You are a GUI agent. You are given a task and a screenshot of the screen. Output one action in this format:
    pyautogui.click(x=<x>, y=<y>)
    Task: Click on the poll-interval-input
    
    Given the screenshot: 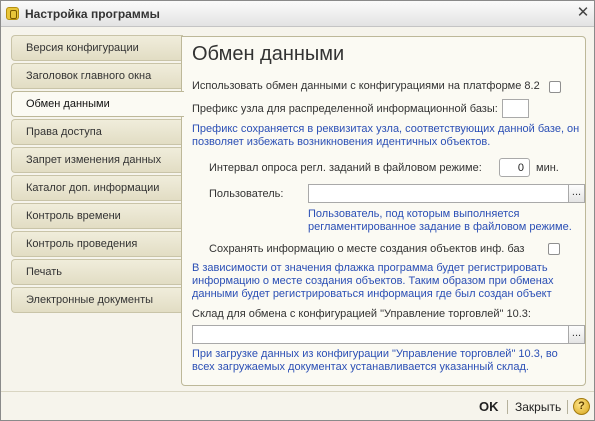 What is the action you would take?
    pyautogui.click(x=514, y=167)
    